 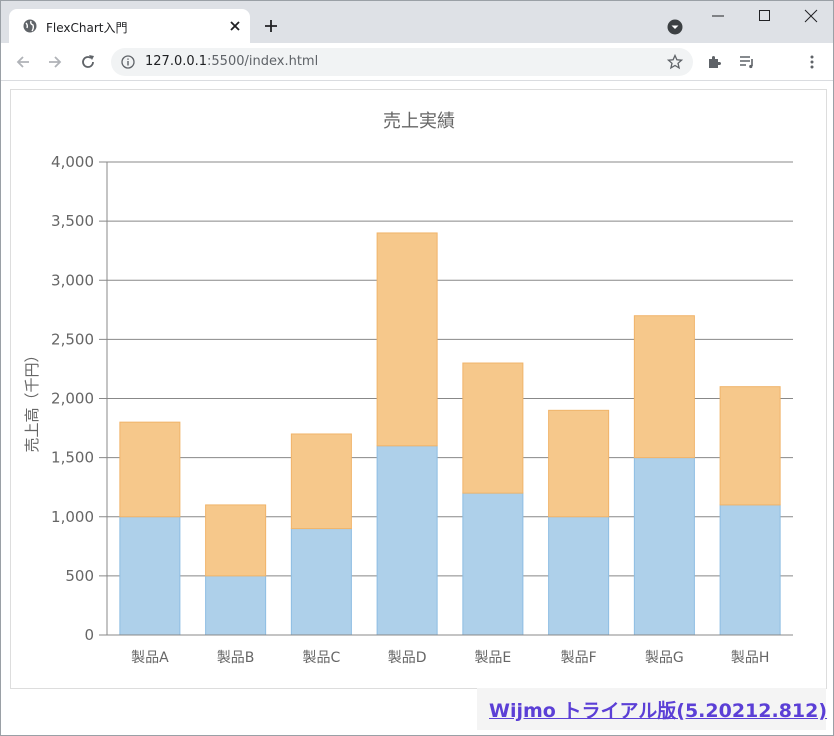 I want to click on x-tick-label: 製品D, so click(x=407, y=658).